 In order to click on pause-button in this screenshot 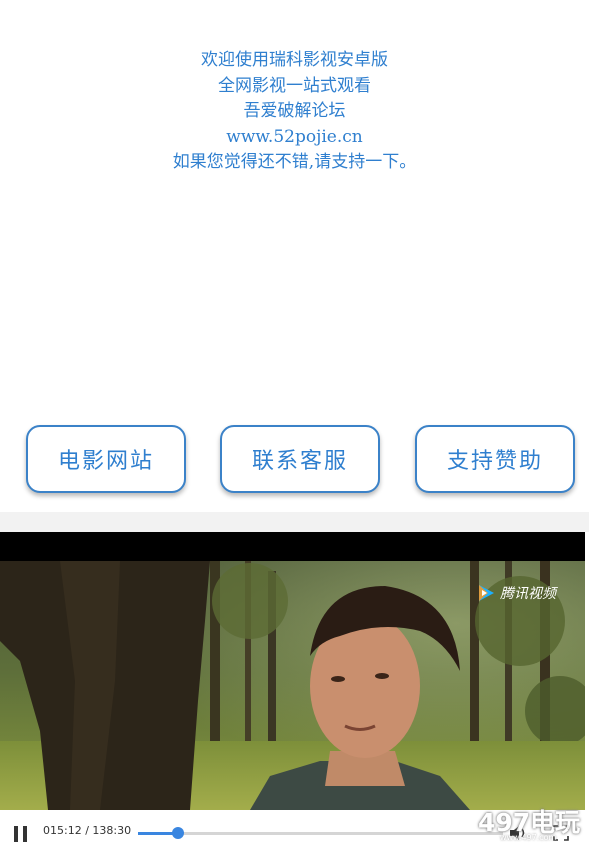, I will do `click(21, 834)`.